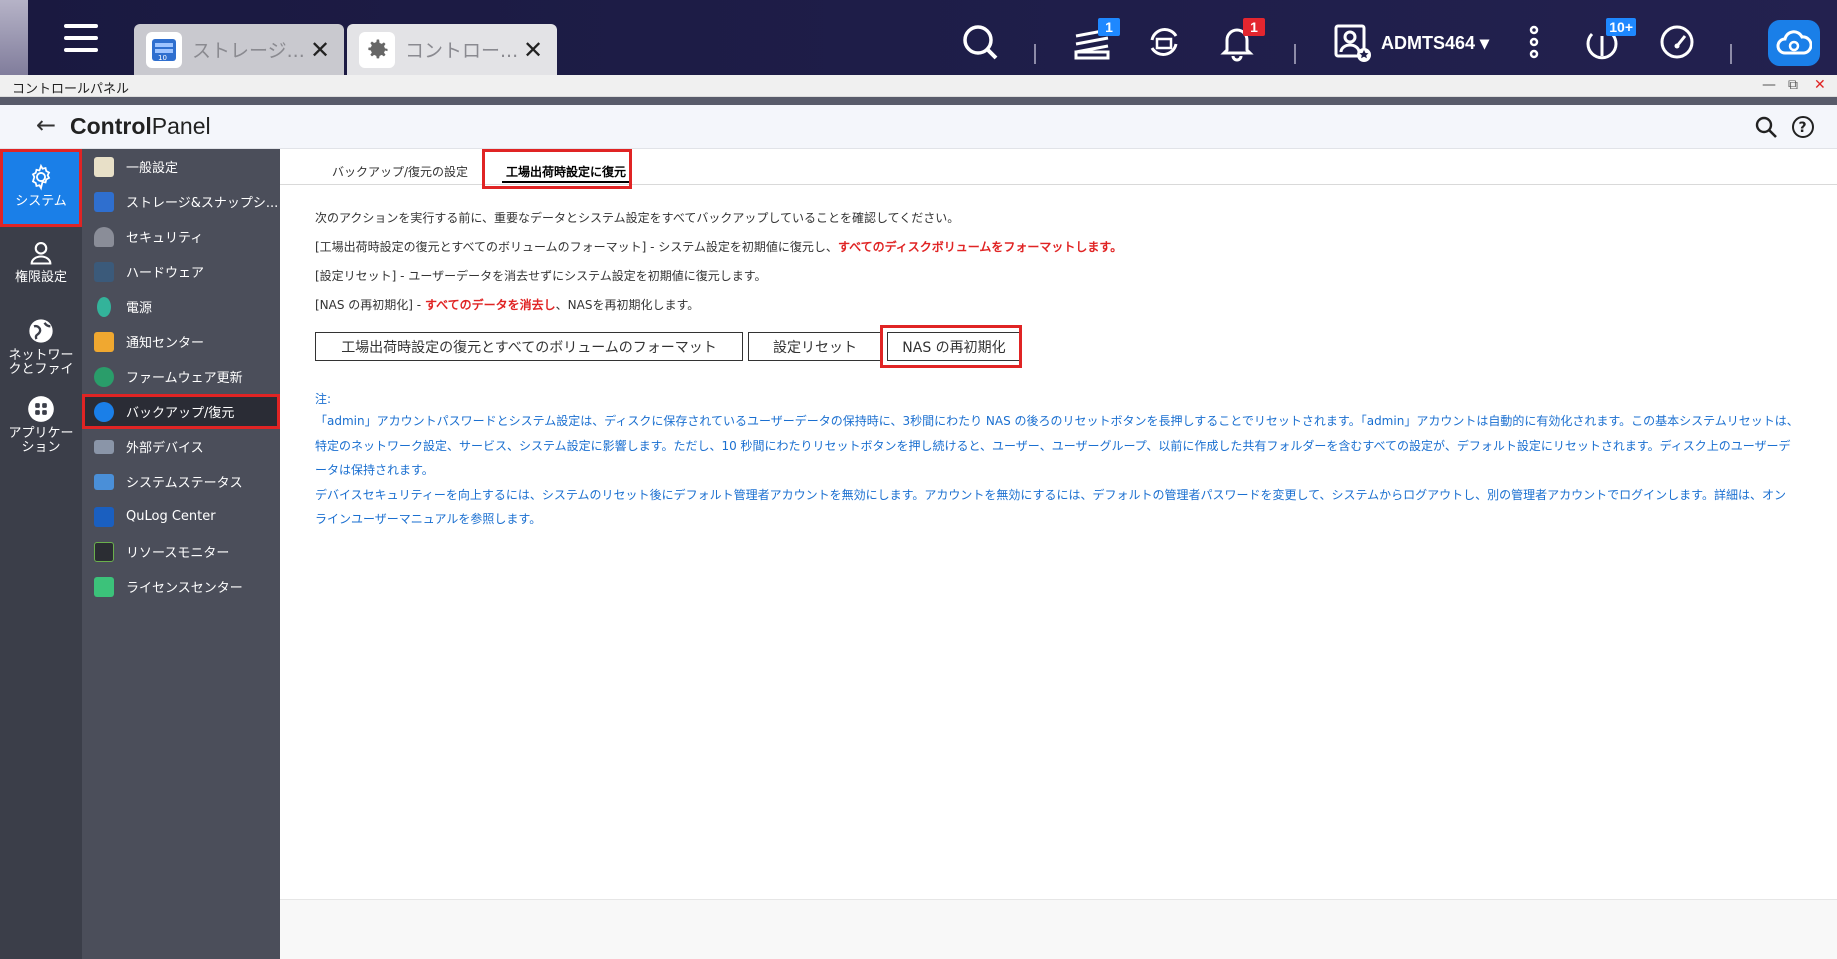  I want to click on window-stripe, so click(918, 101).